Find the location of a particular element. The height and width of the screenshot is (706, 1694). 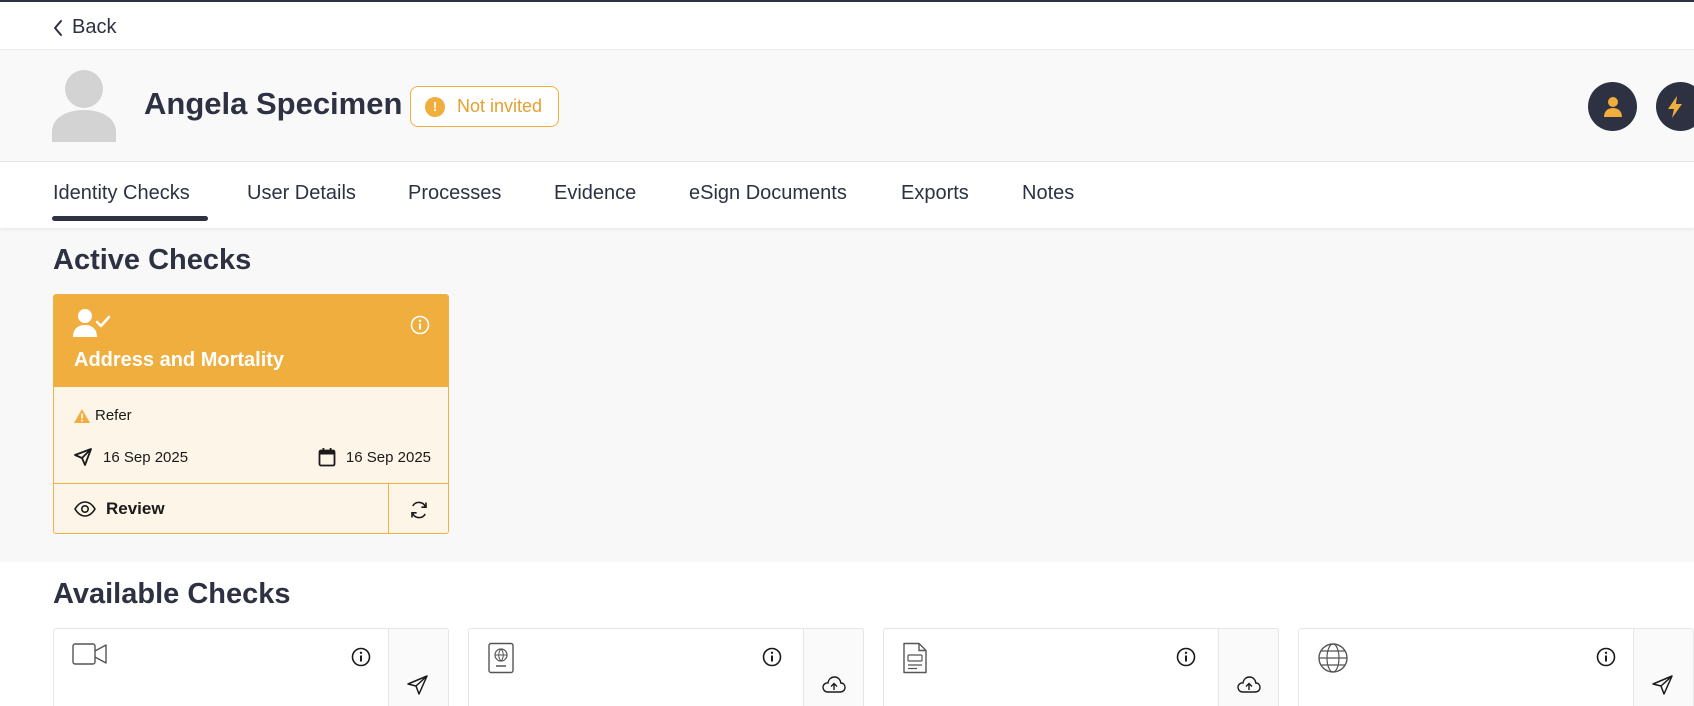

top-bar: Back is located at coordinates (847, 25).